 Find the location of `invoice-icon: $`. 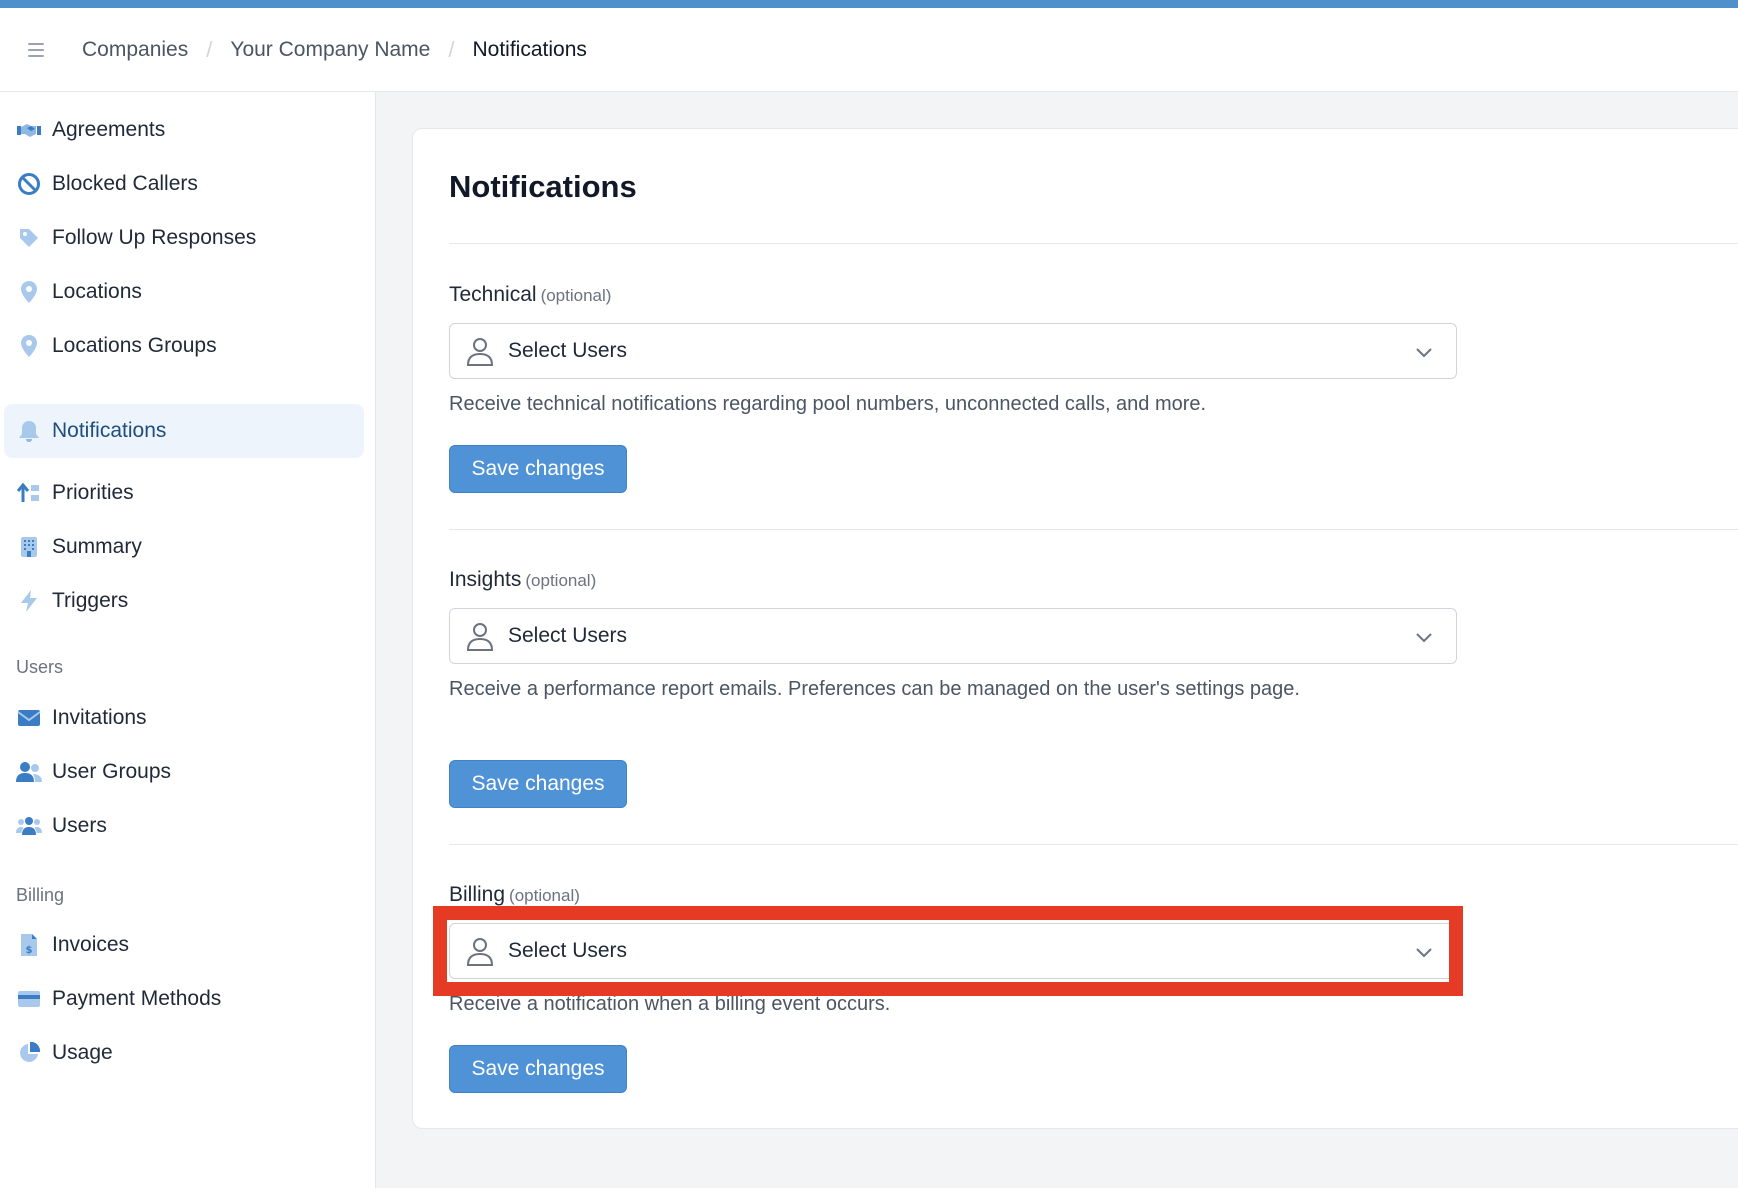

invoice-icon: $ is located at coordinates (29, 945).